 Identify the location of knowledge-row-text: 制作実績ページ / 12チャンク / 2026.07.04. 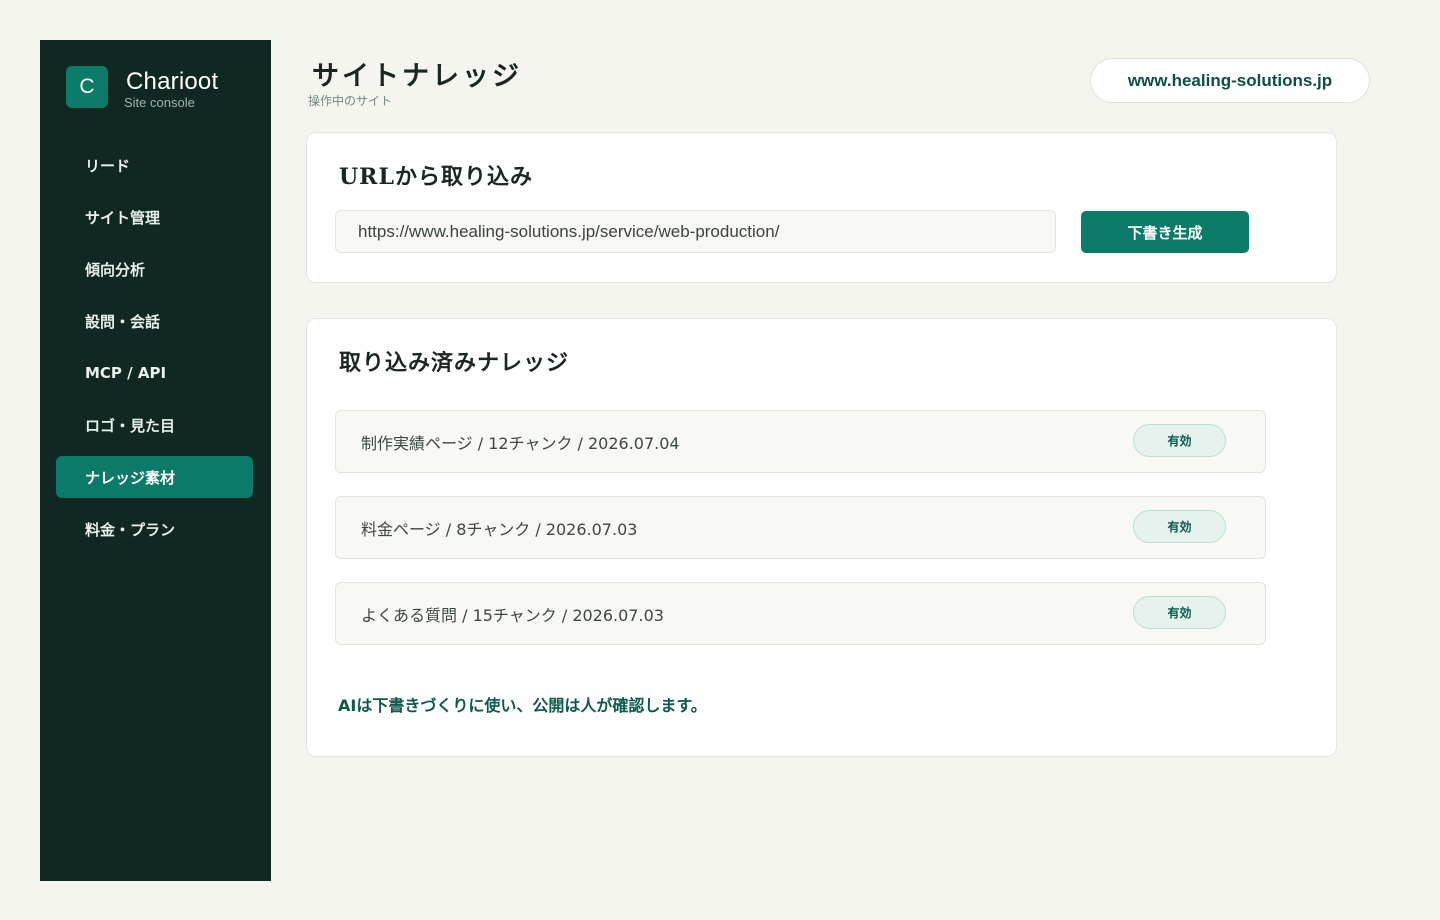
(520, 443).